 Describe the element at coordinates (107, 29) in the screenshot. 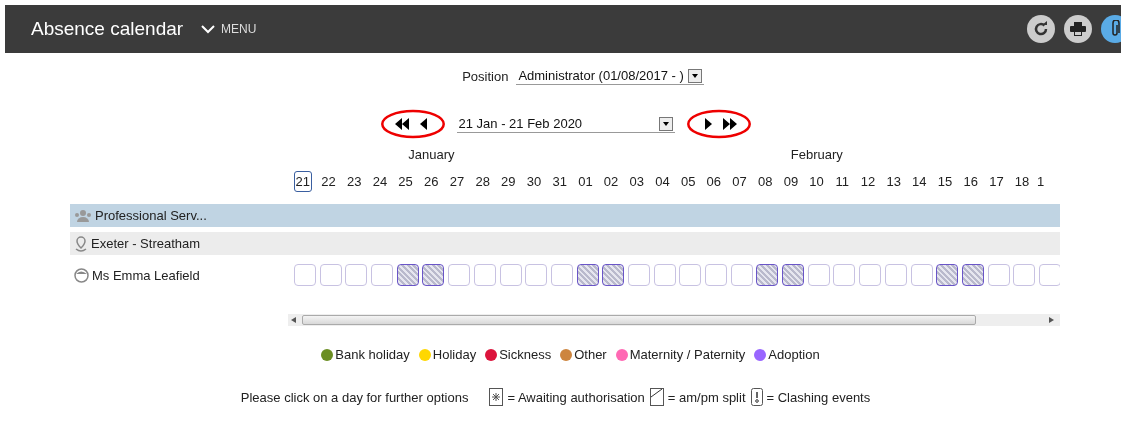

I see `app-title: Absence calendar` at that location.